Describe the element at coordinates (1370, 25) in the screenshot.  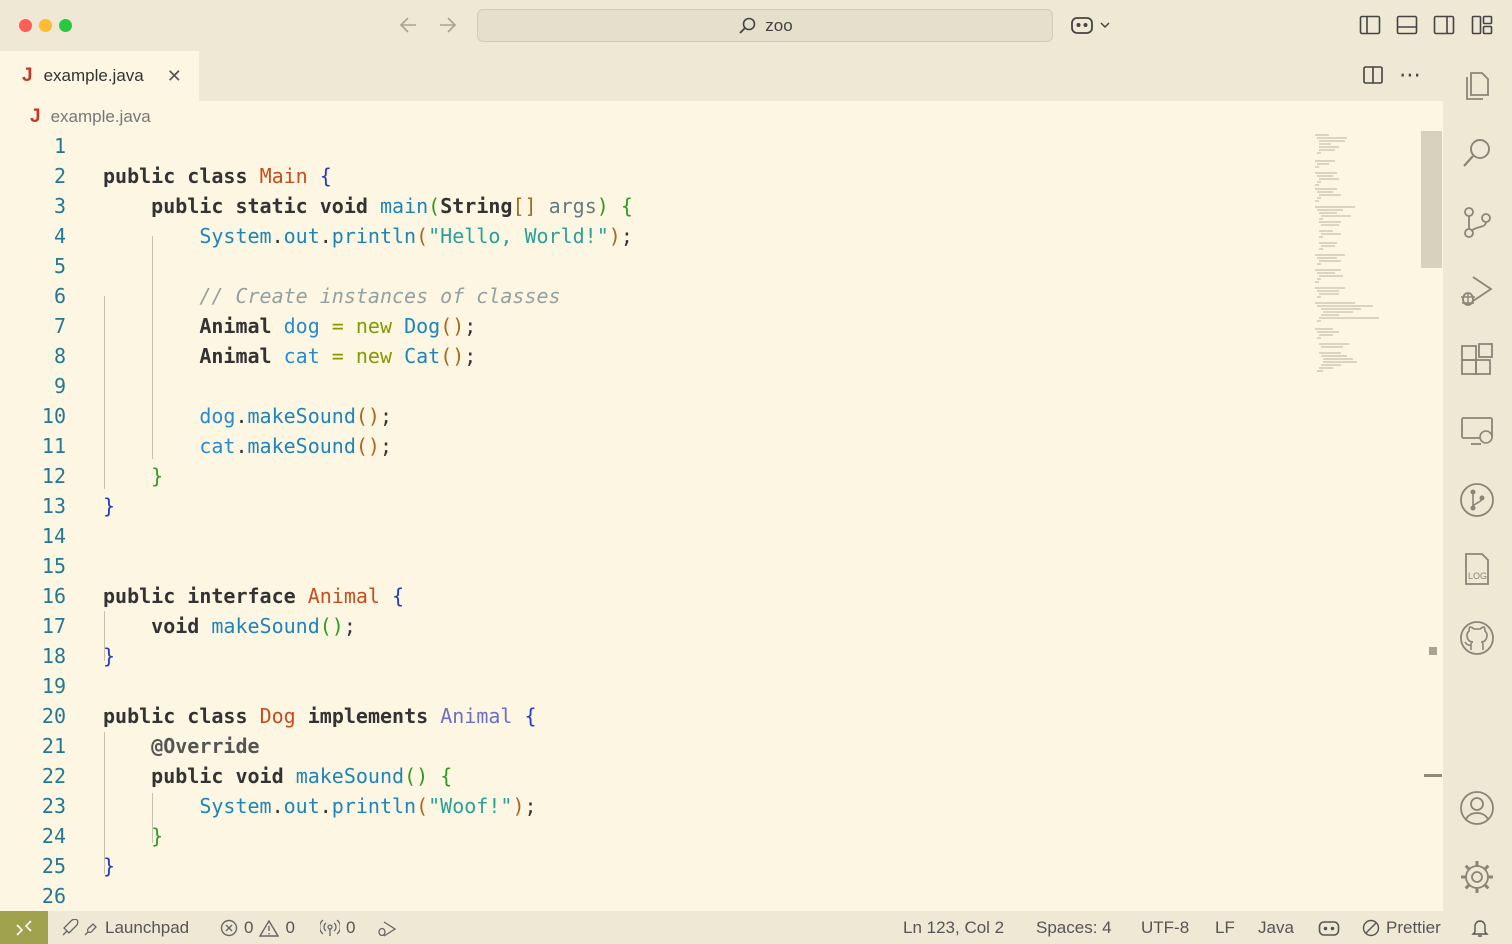
I see `toggle-primary-sidebar-icon` at that location.